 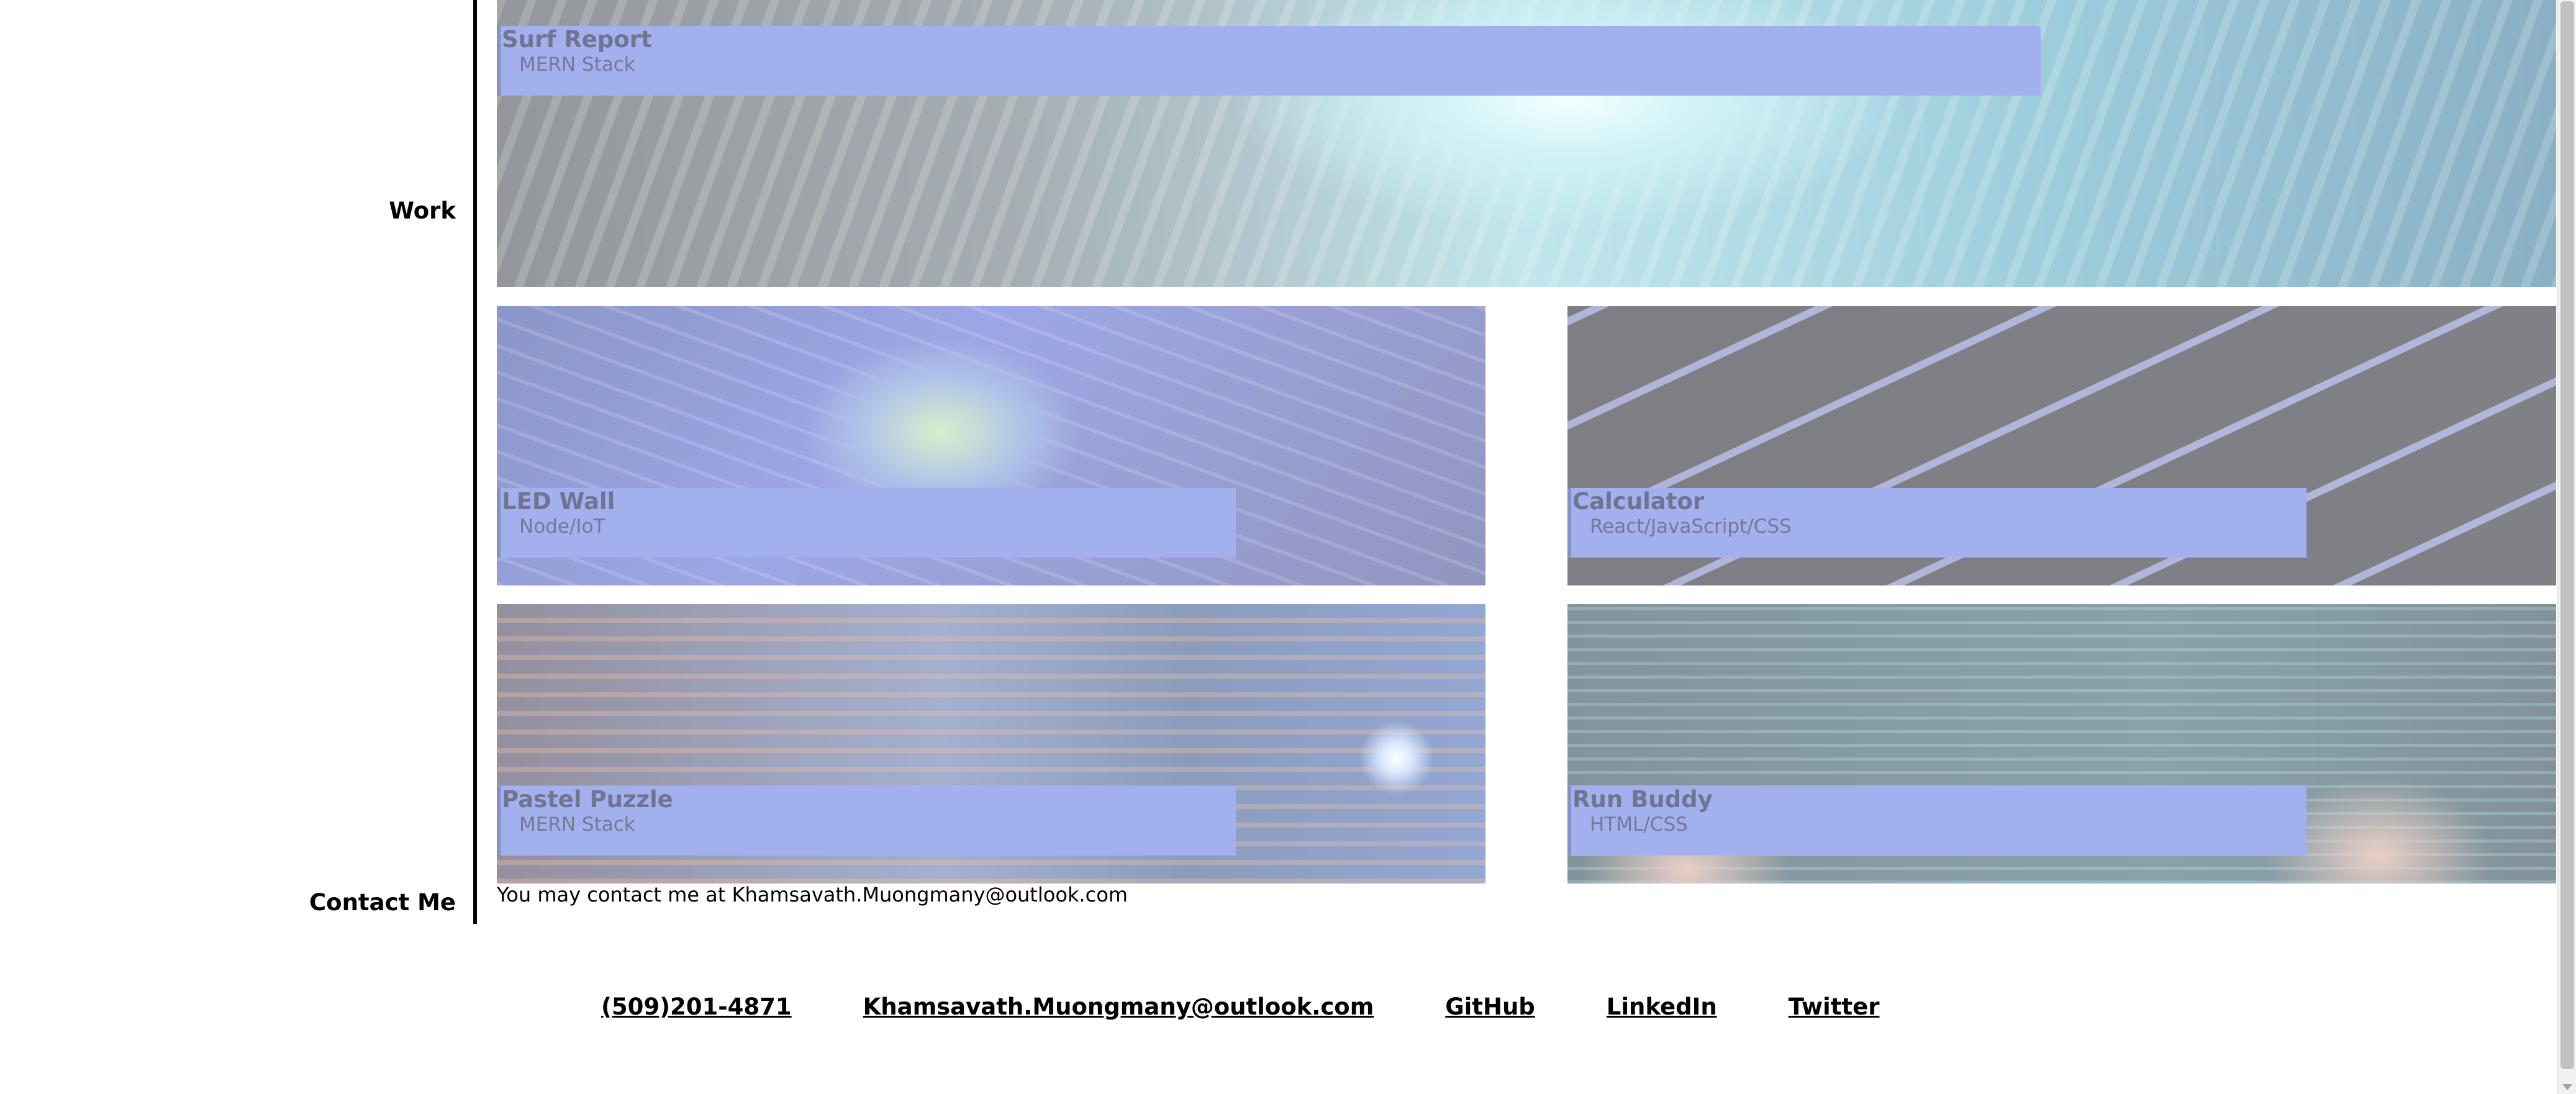 What do you see at coordinates (577, 39) in the screenshot?
I see `project-title: Surf Report` at bounding box center [577, 39].